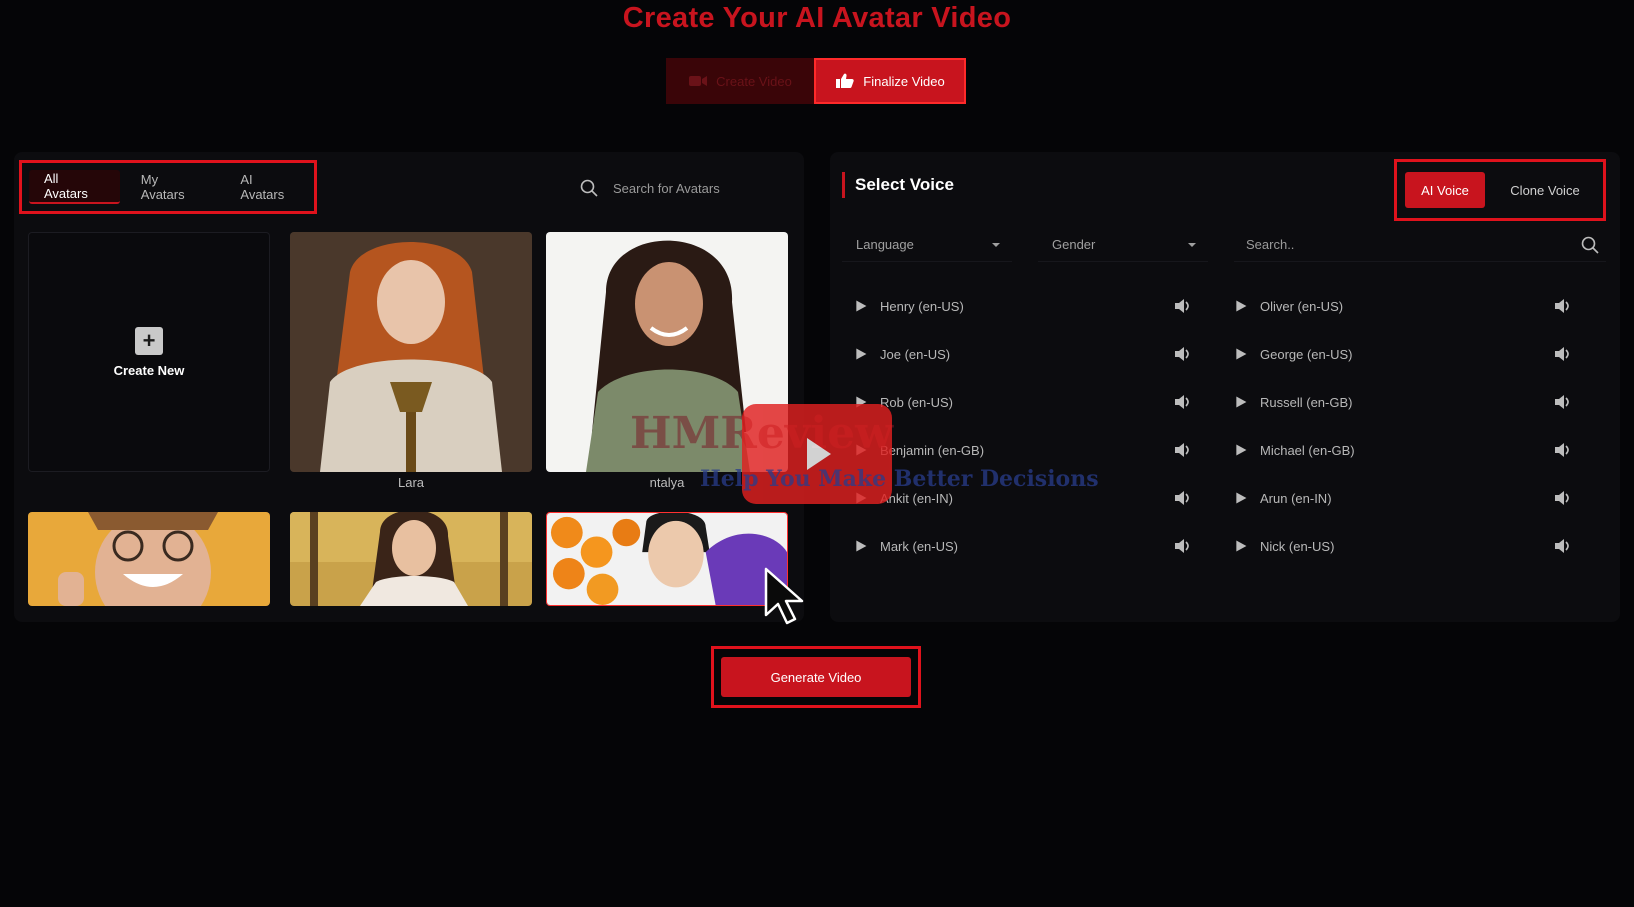 The height and width of the screenshot is (907, 1634). I want to click on avatar-card-woman-hat, so click(149, 559).